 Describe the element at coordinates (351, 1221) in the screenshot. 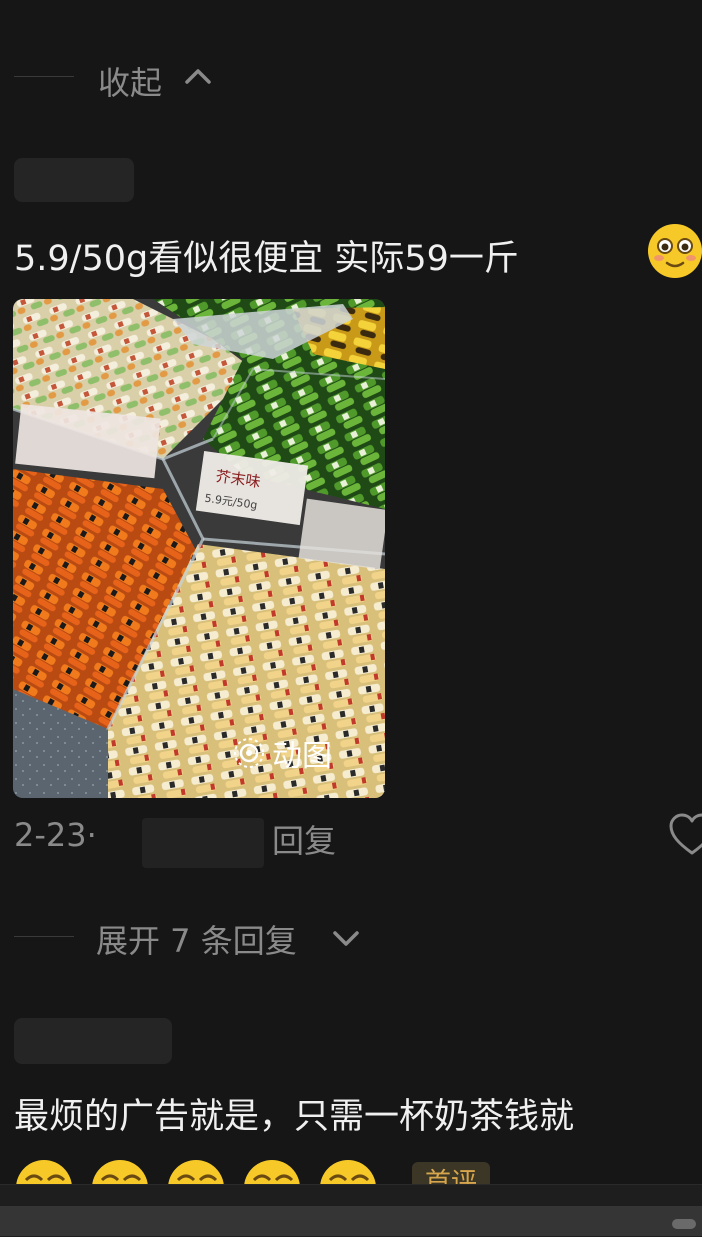

I see `bottom-band` at that location.